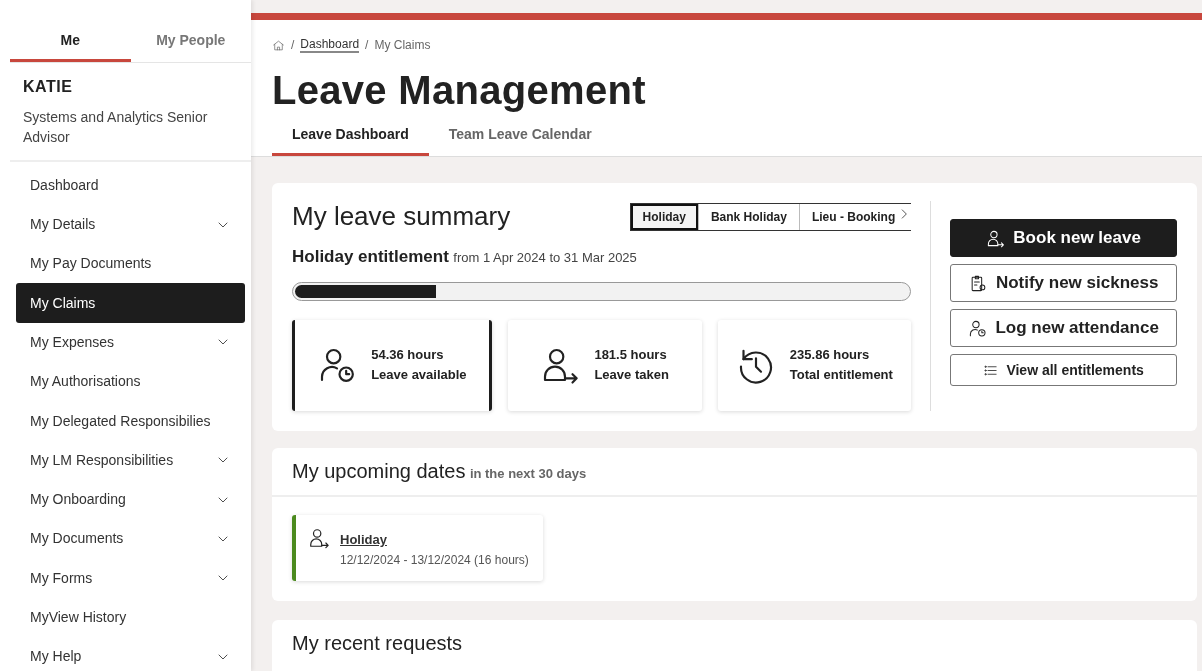 This screenshot has width=1202, height=671. What do you see at coordinates (130, 578) in the screenshot?
I see `sidebar-item: My Forms` at bounding box center [130, 578].